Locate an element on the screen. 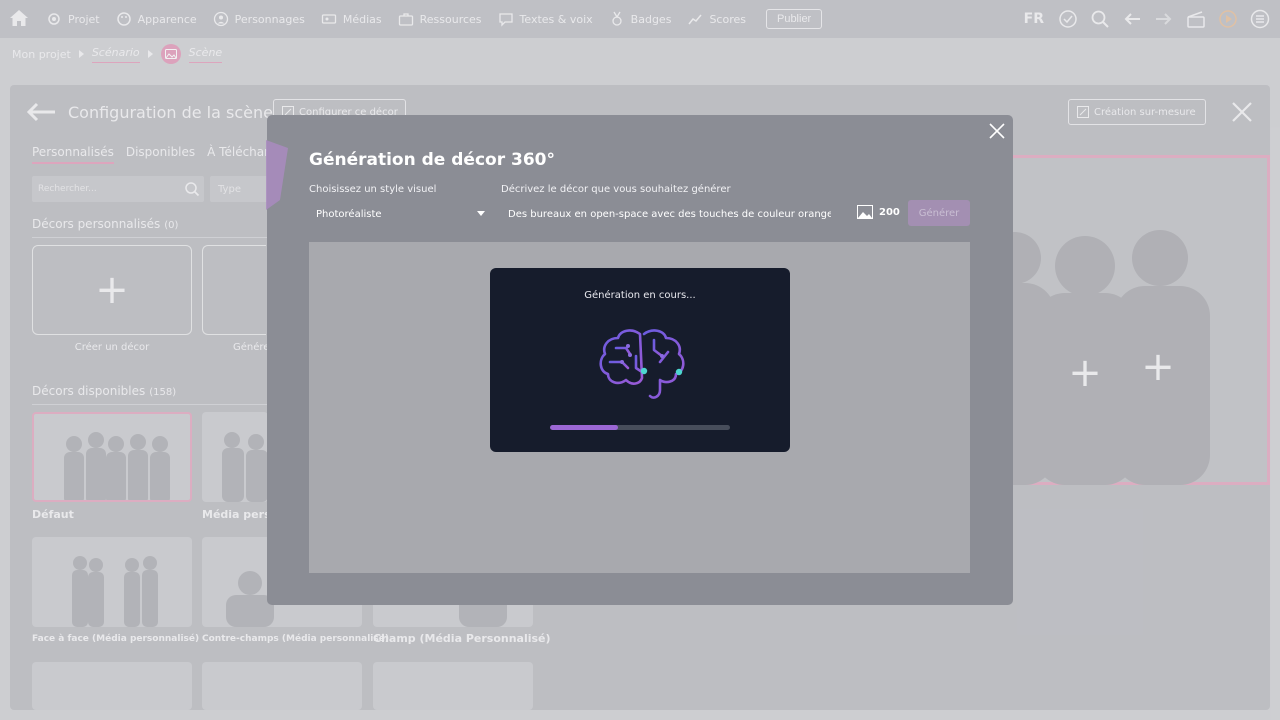 The image size is (1280, 720). style-label: Choisissez un style visuel is located at coordinates (373, 189).